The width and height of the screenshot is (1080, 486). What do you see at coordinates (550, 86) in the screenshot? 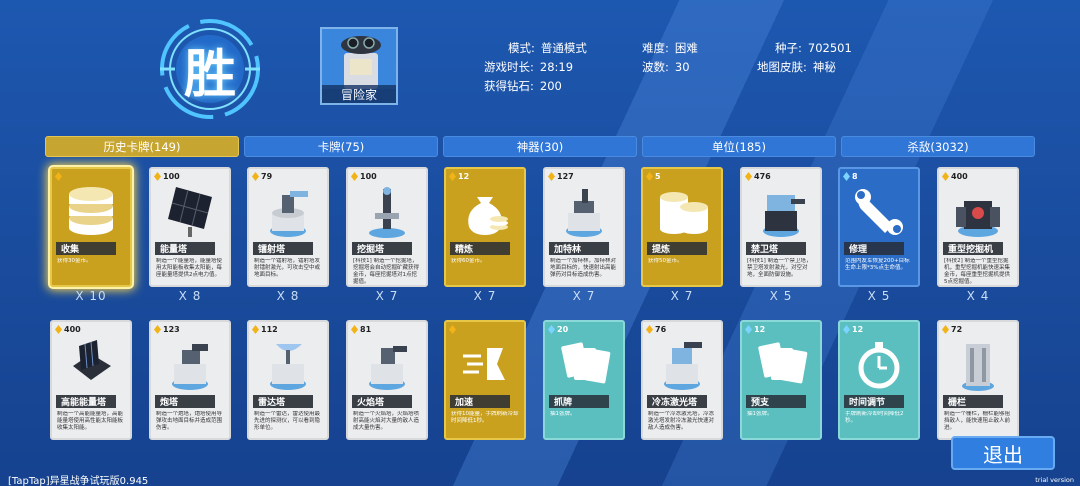
I see `stat-diamonds-value: 200` at bounding box center [550, 86].